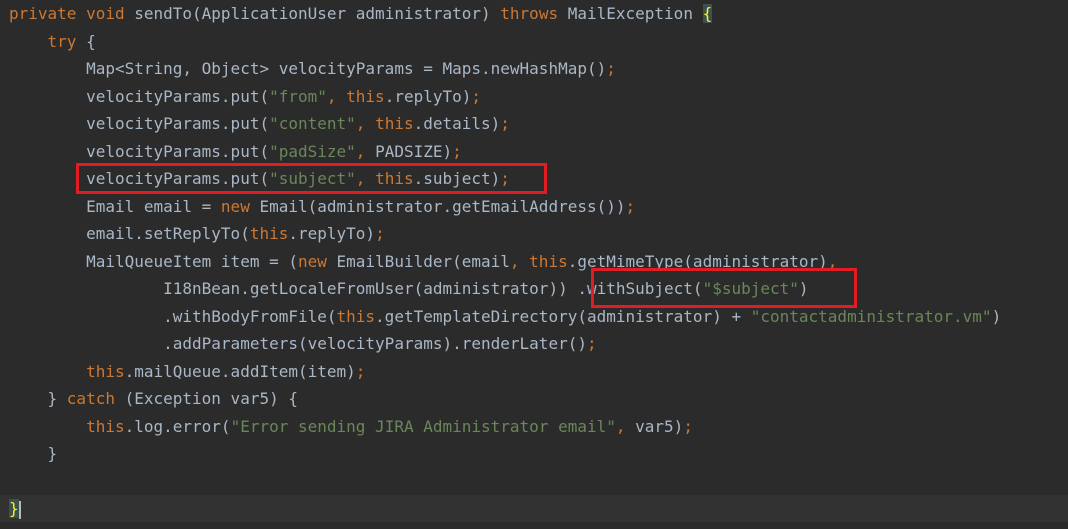  Describe the element at coordinates (48, 41) in the screenshot. I see `code-token: try` at that location.